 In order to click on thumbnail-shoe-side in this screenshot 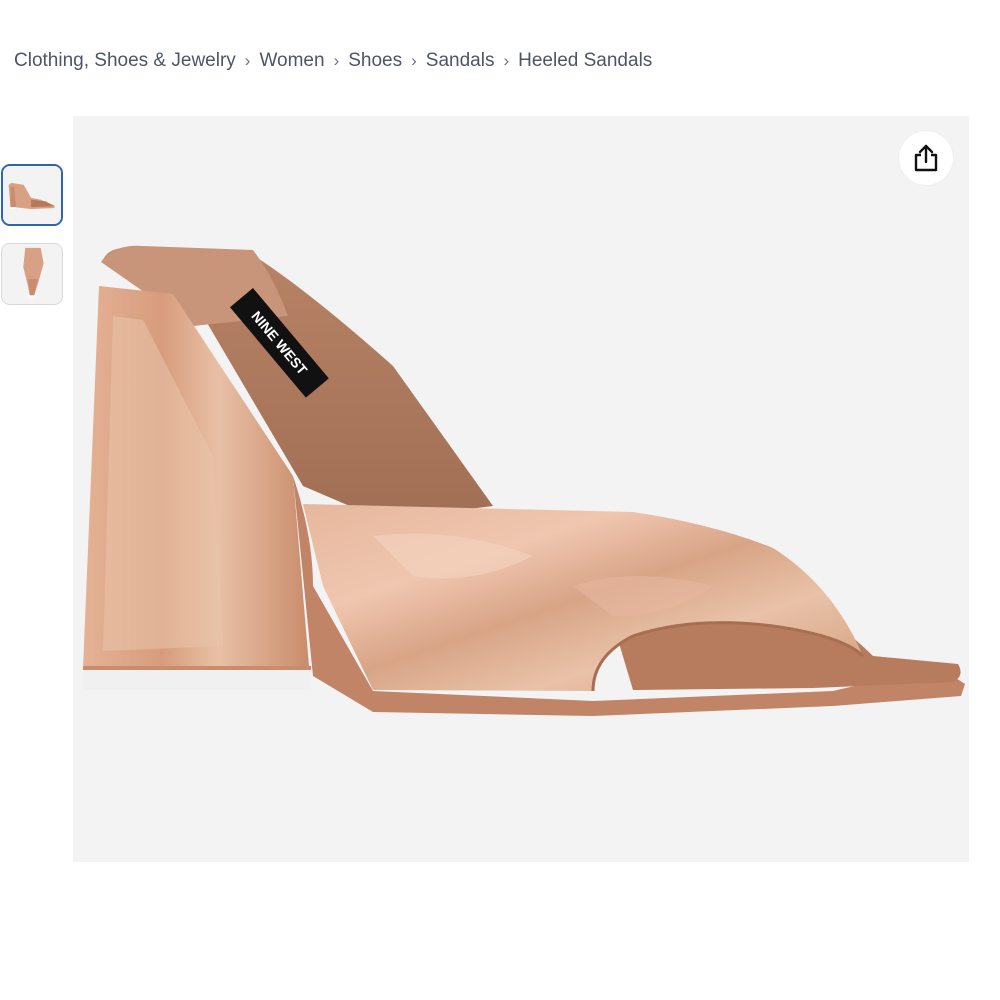, I will do `click(32, 195)`.